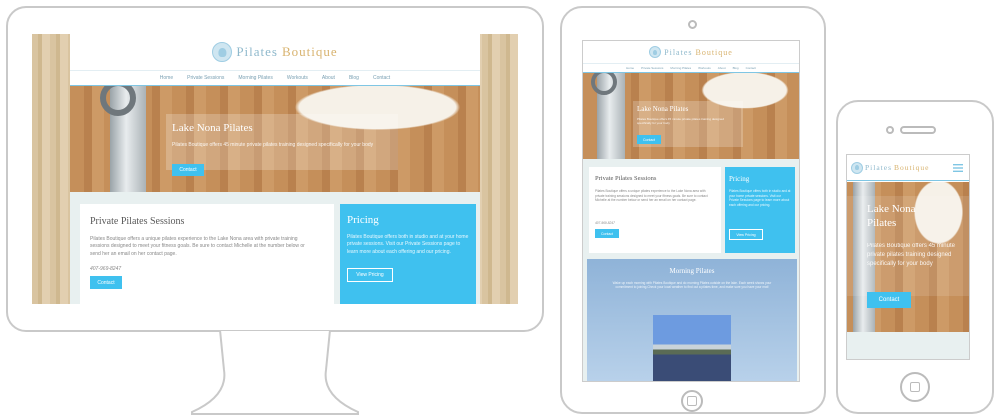  What do you see at coordinates (714, 52) in the screenshot?
I see `tablet-logo-text-boutique: Boutique` at bounding box center [714, 52].